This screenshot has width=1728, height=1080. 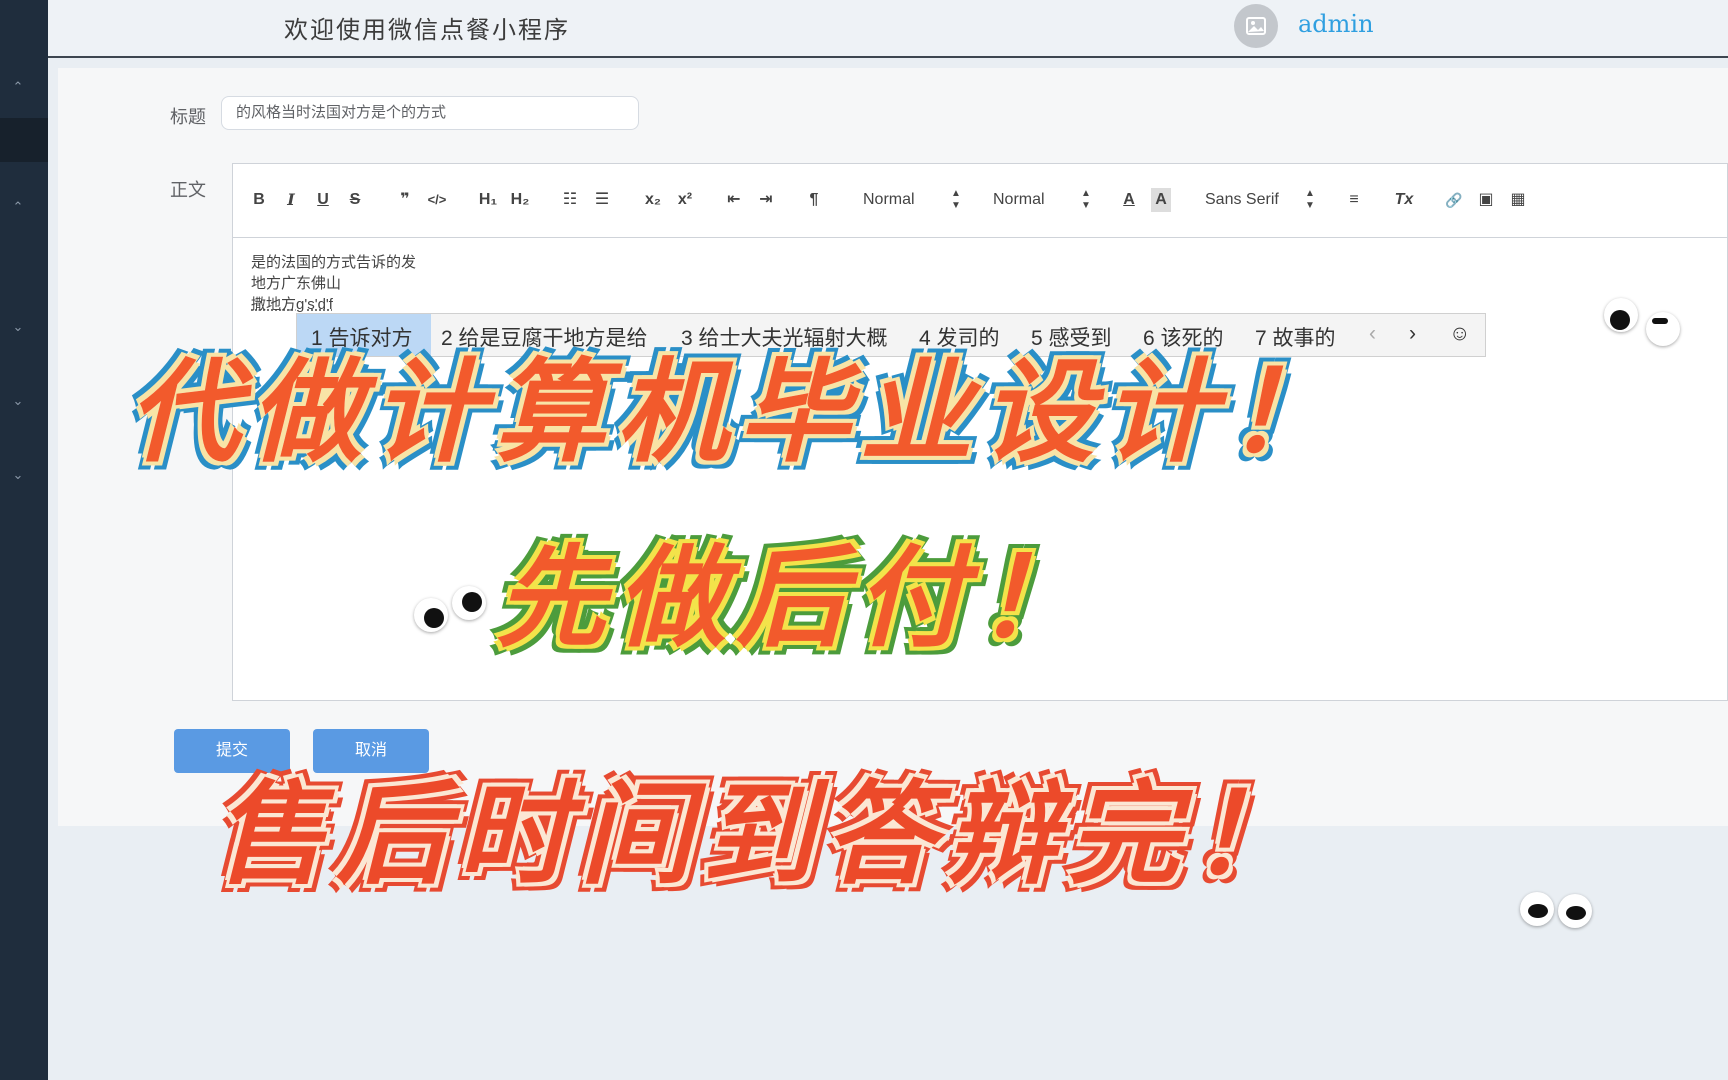 I want to click on sidebar: ⌃ ⌃ ⌄ ⌄ ⌄, so click(x=24, y=540).